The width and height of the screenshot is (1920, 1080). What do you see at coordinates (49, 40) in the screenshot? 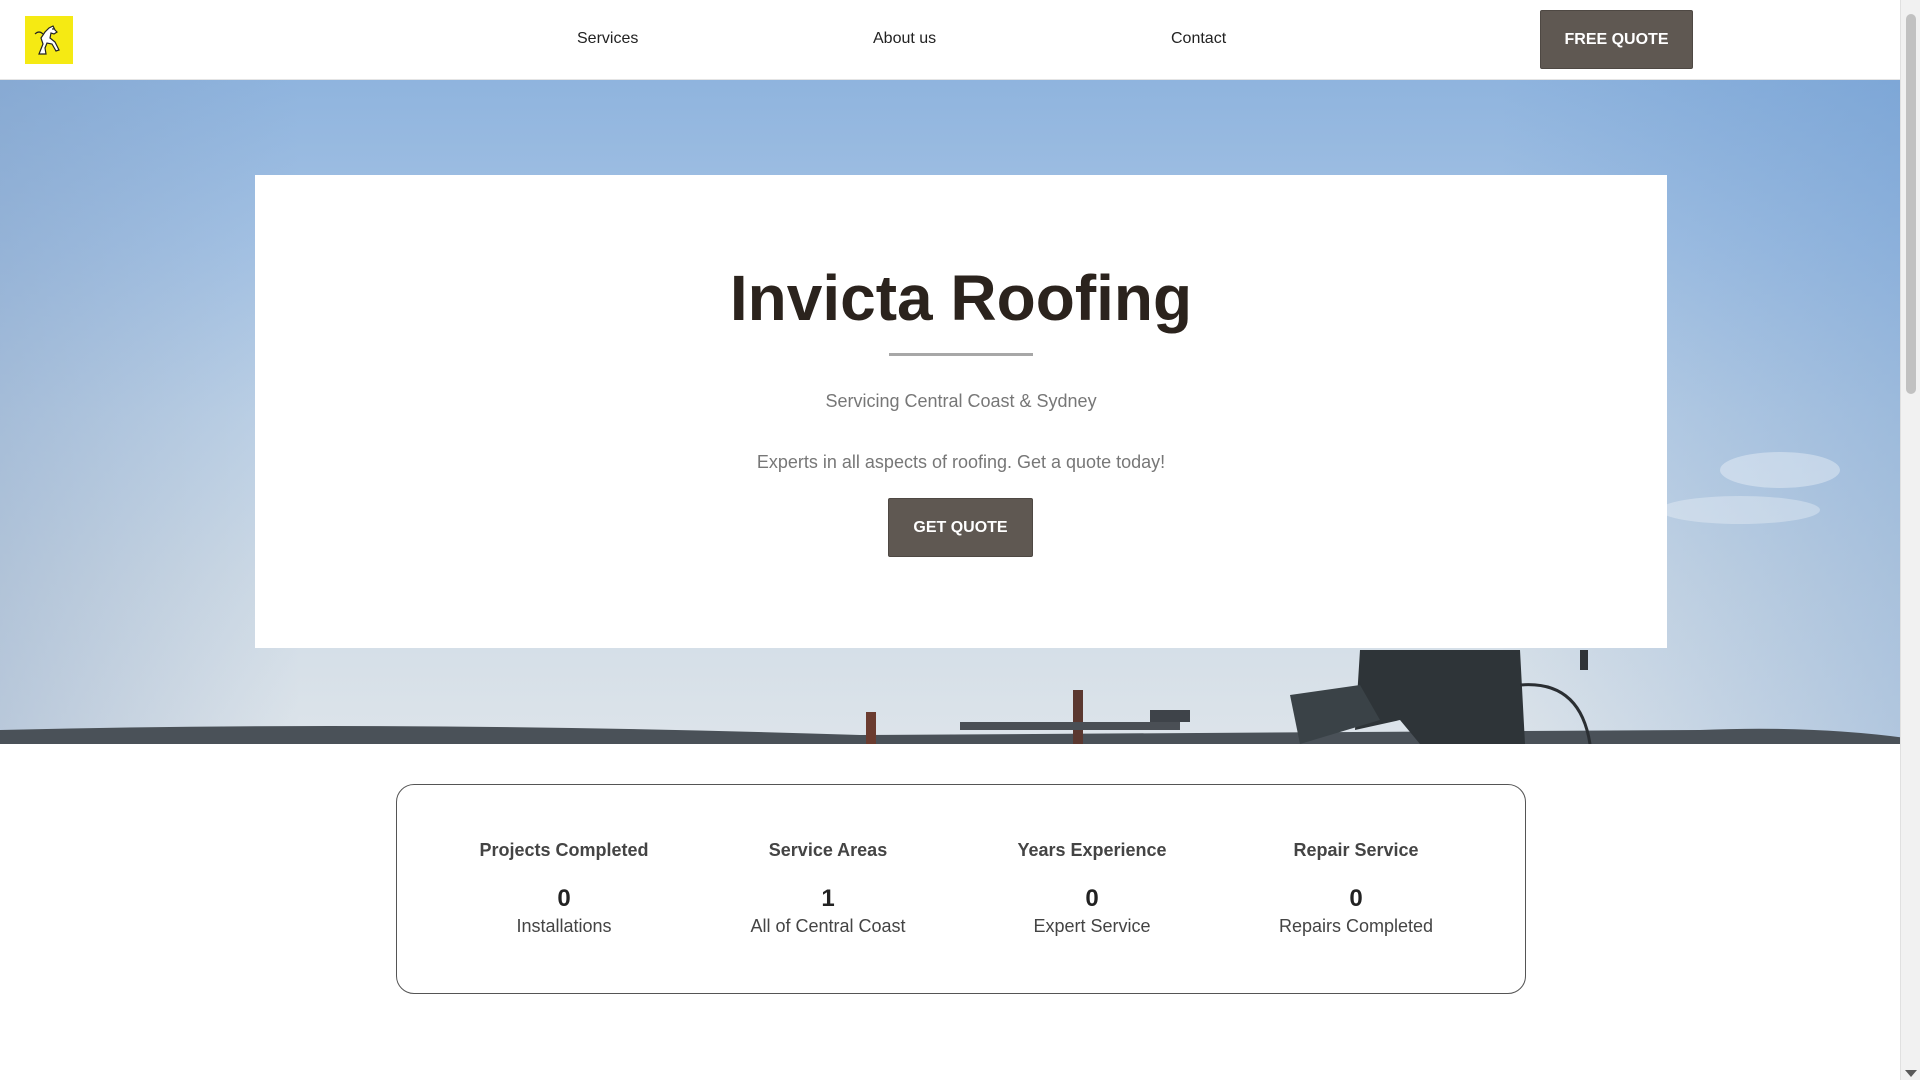
I see `horse-logo-icon` at bounding box center [49, 40].